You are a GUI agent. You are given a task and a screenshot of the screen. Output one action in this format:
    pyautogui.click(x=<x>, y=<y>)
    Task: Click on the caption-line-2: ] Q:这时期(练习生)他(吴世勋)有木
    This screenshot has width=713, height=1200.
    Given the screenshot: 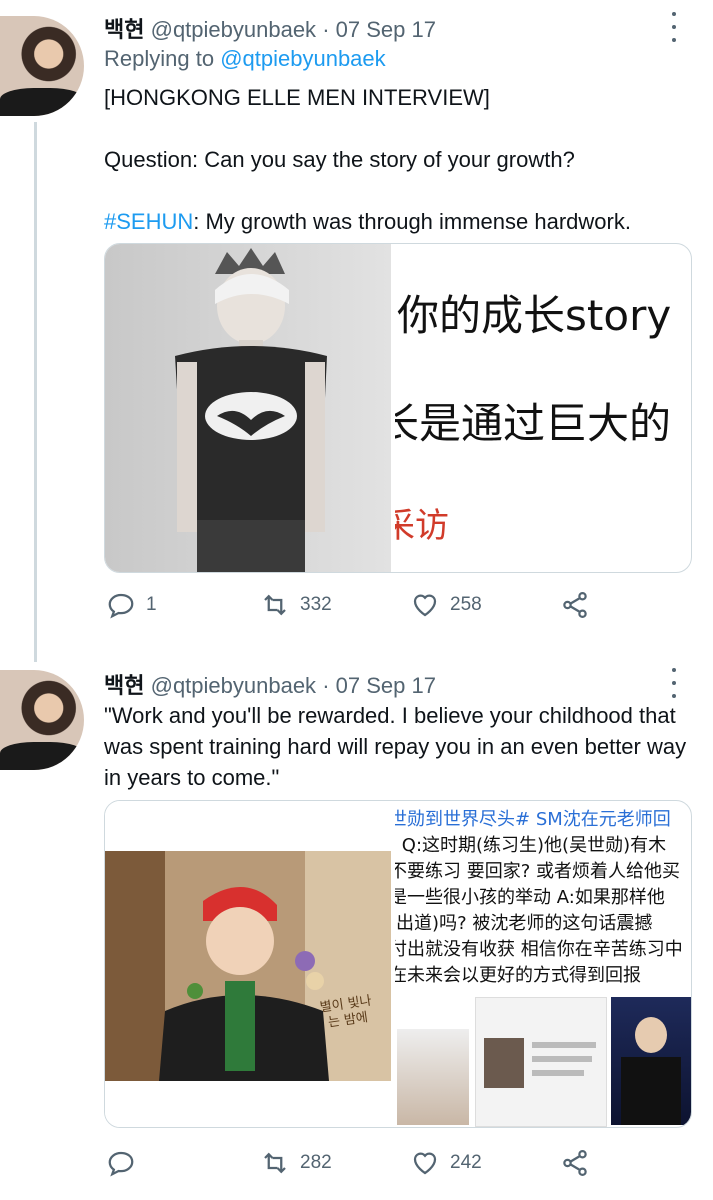 What is the action you would take?
    pyautogui.click(x=529, y=845)
    